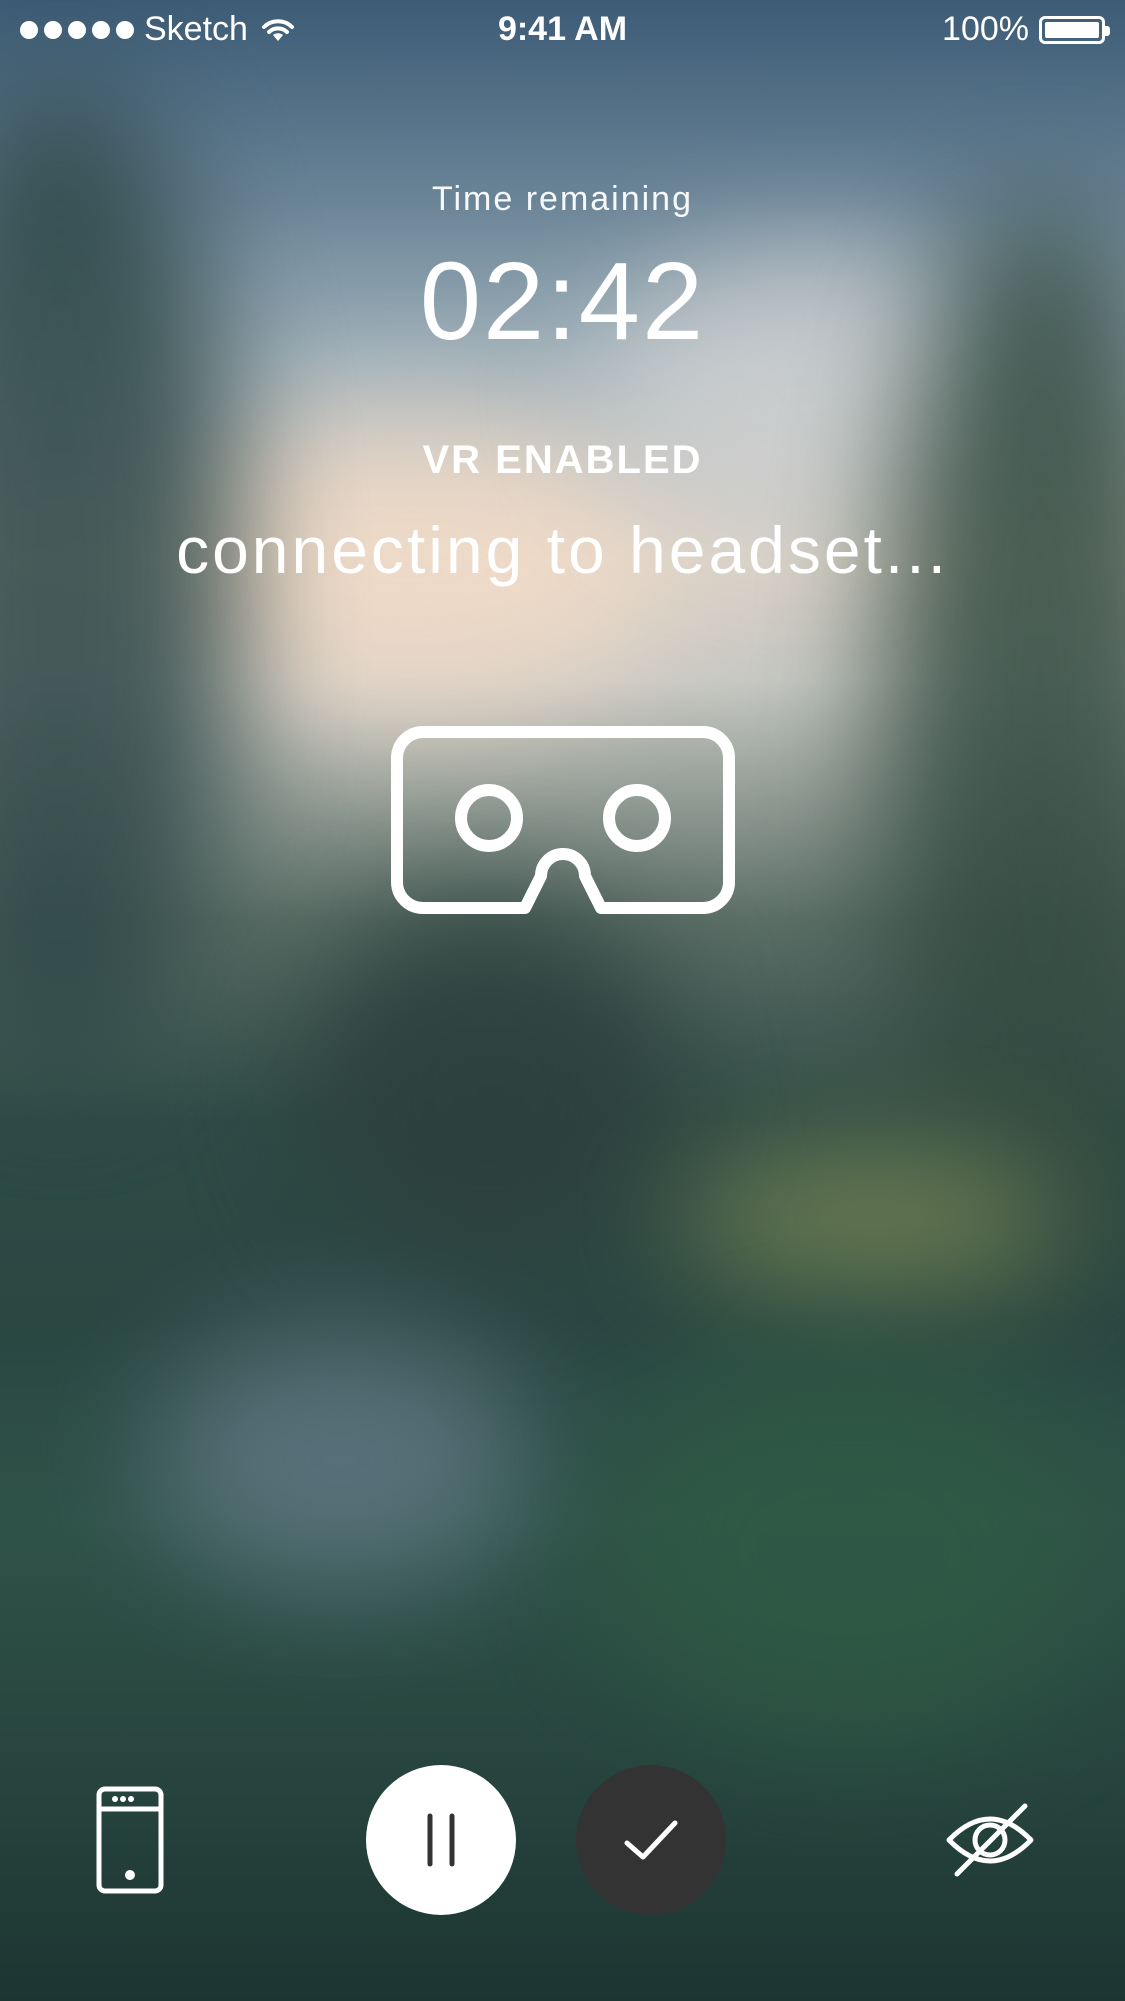  Describe the element at coordinates (562, 301) in the screenshot. I see `countdown-timer: 02:42` at that location.